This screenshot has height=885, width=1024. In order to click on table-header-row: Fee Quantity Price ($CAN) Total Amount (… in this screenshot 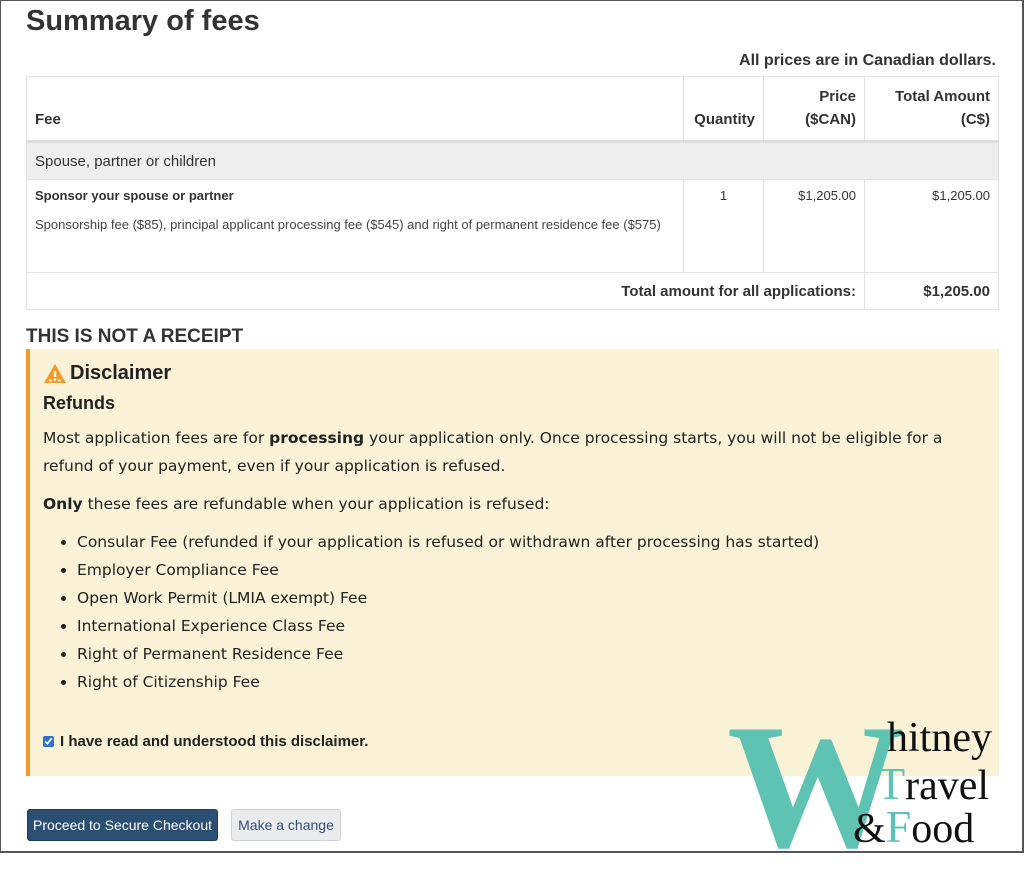, I will do `click(512, 109)`.